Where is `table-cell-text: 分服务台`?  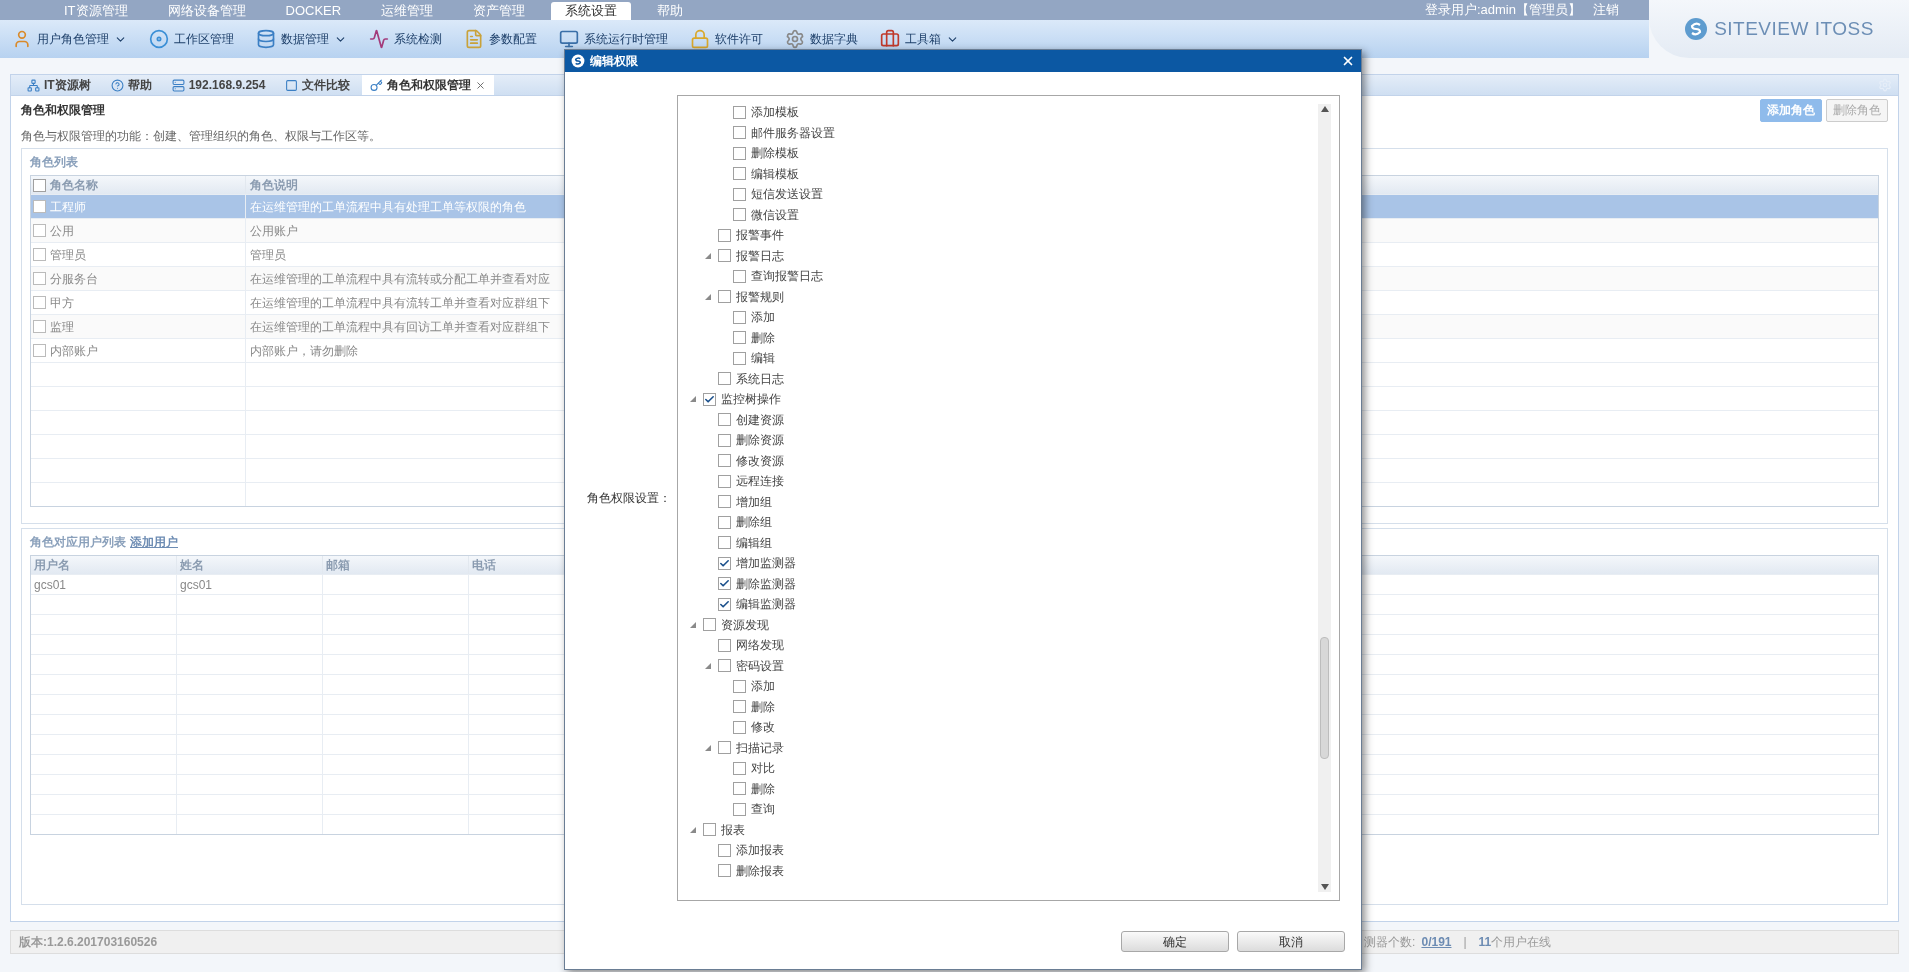
table-cell-text: 分服务台 is located at coordinates (74, 279).